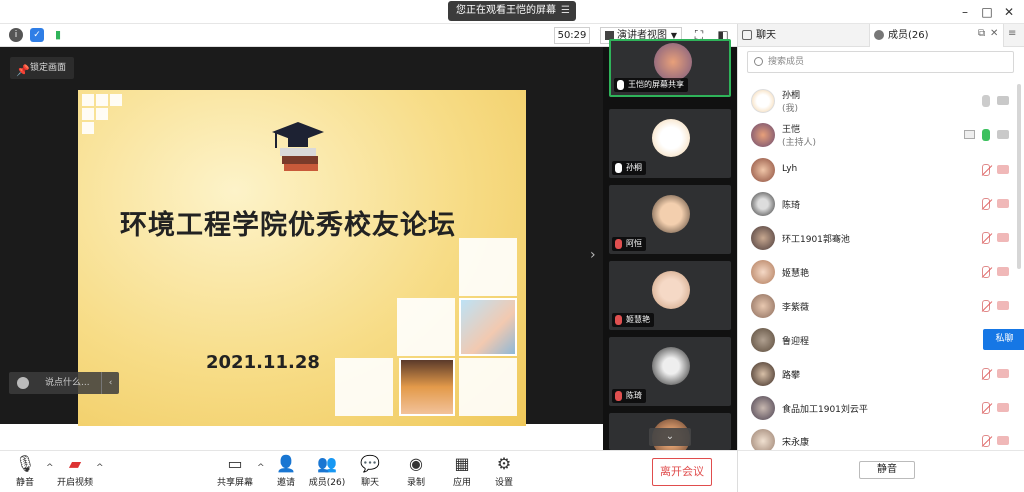 The width and height of the screenshot is (1024, 492). Describe the element at coordinates (981, 33) in the screenshot. I see `popout-icon: ⧉` at that location.